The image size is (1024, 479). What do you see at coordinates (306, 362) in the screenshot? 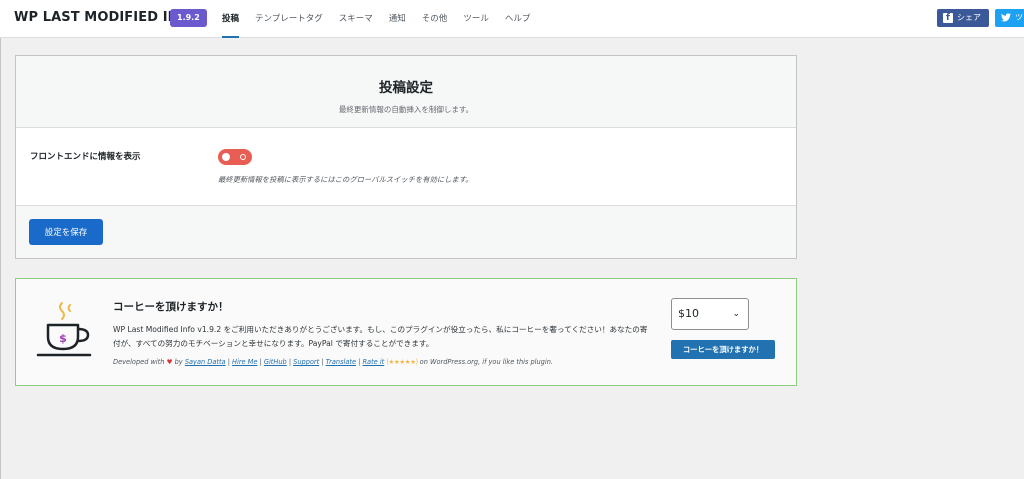
I see `support-link: Support` at bounding box center [306, 362].